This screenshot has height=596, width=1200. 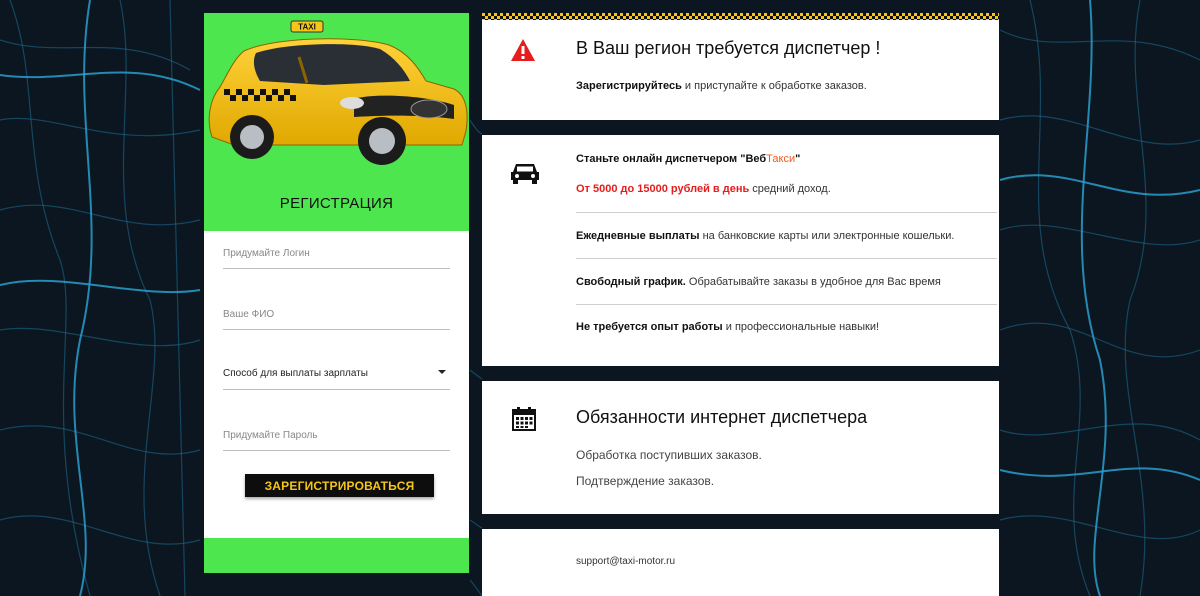 I want to click on payment-method-select: Способ для выплаты зарплаты, so click(x=336, y=375).